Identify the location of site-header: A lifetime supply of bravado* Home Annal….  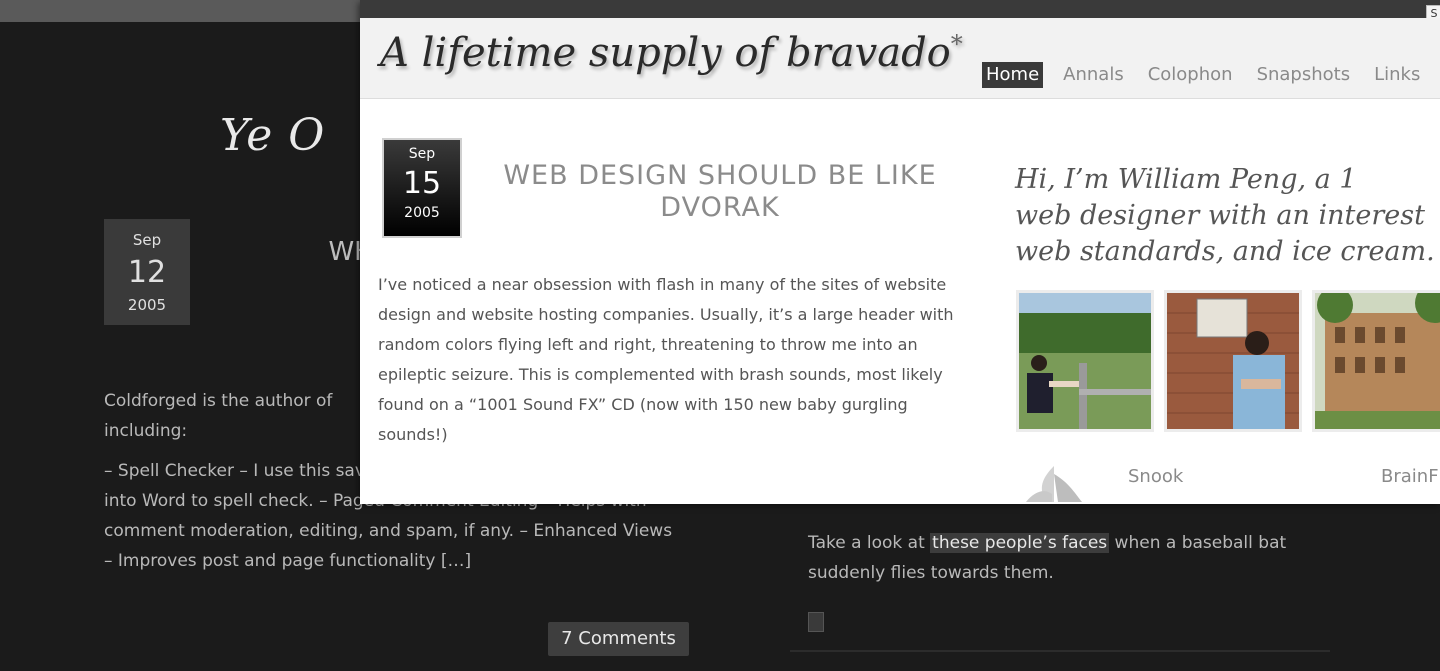
(900, 58).